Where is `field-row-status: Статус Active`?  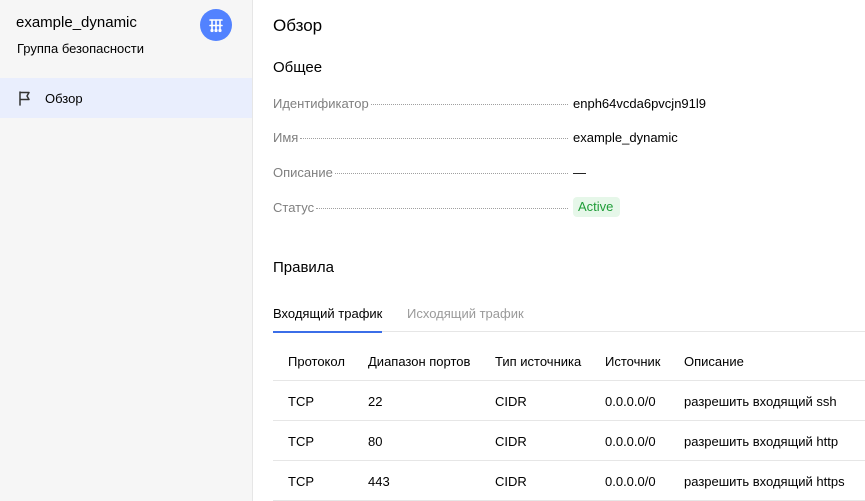 field-row-status: Статус Active is located at coordinates (483, 208).